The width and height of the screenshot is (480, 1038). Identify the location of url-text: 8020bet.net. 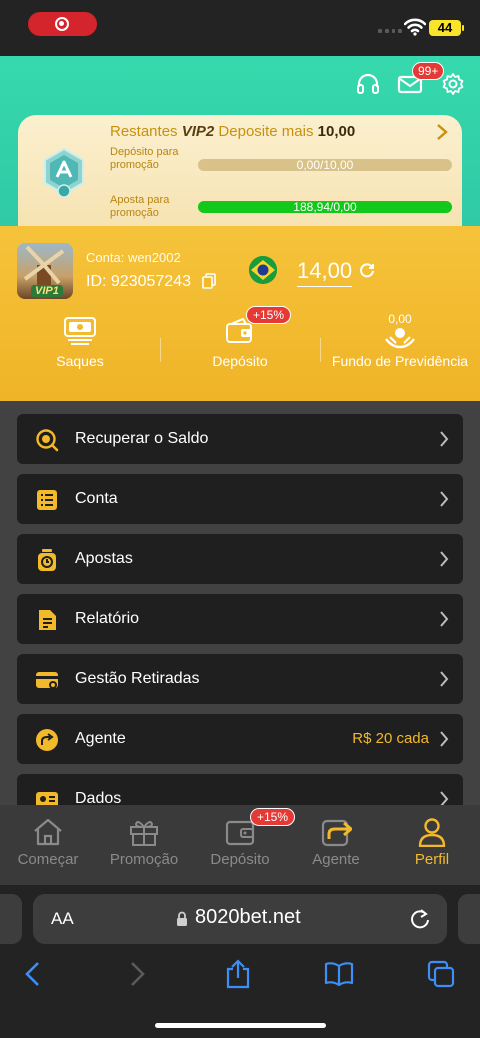
(248, 917).